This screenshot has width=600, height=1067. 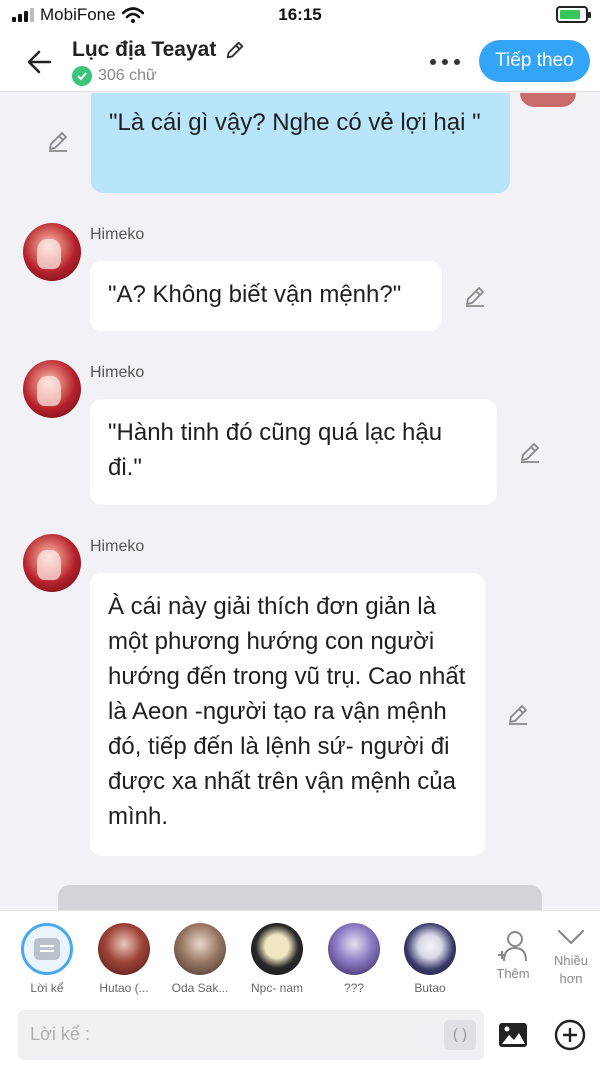 I want to click on battery-icon, so click(x=573, y=14).